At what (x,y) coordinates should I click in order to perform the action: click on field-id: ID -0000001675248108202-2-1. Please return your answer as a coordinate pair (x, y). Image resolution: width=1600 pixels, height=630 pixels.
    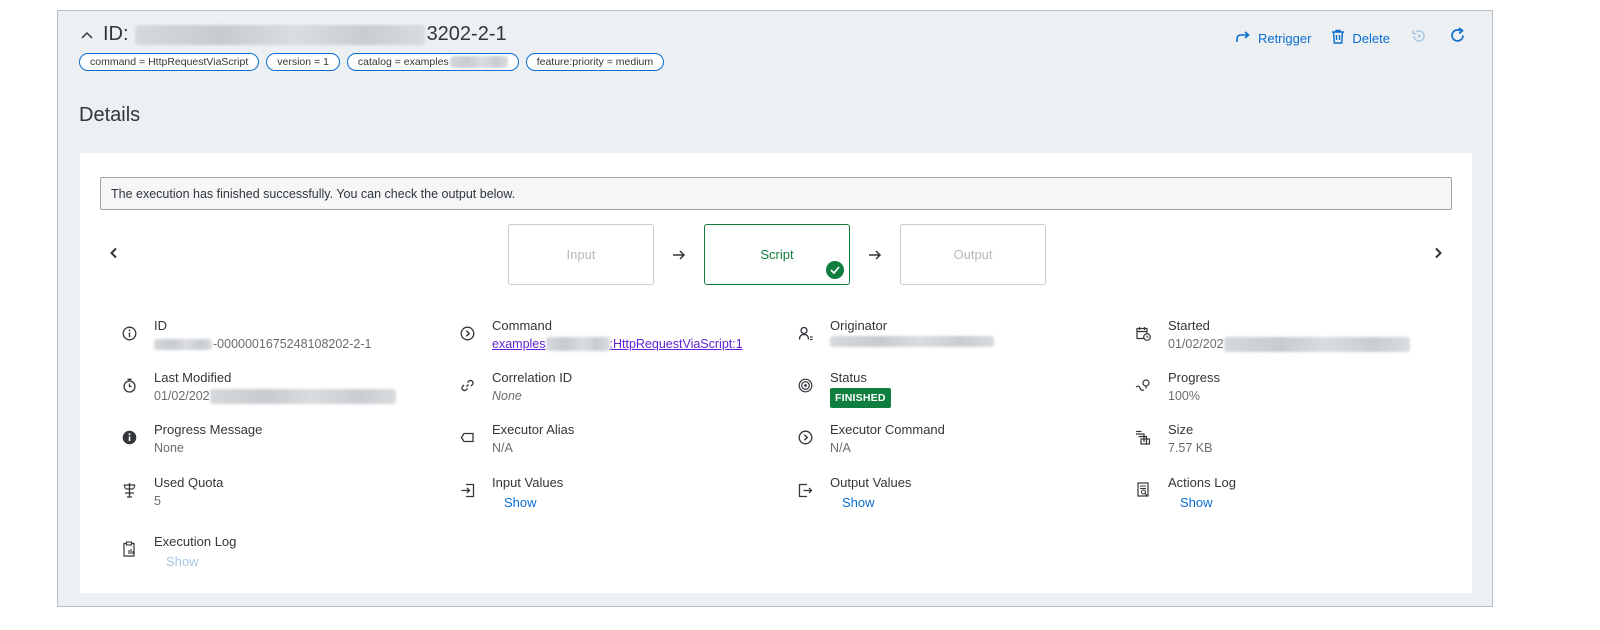
    Looking at the image, I should click on (245, 335).